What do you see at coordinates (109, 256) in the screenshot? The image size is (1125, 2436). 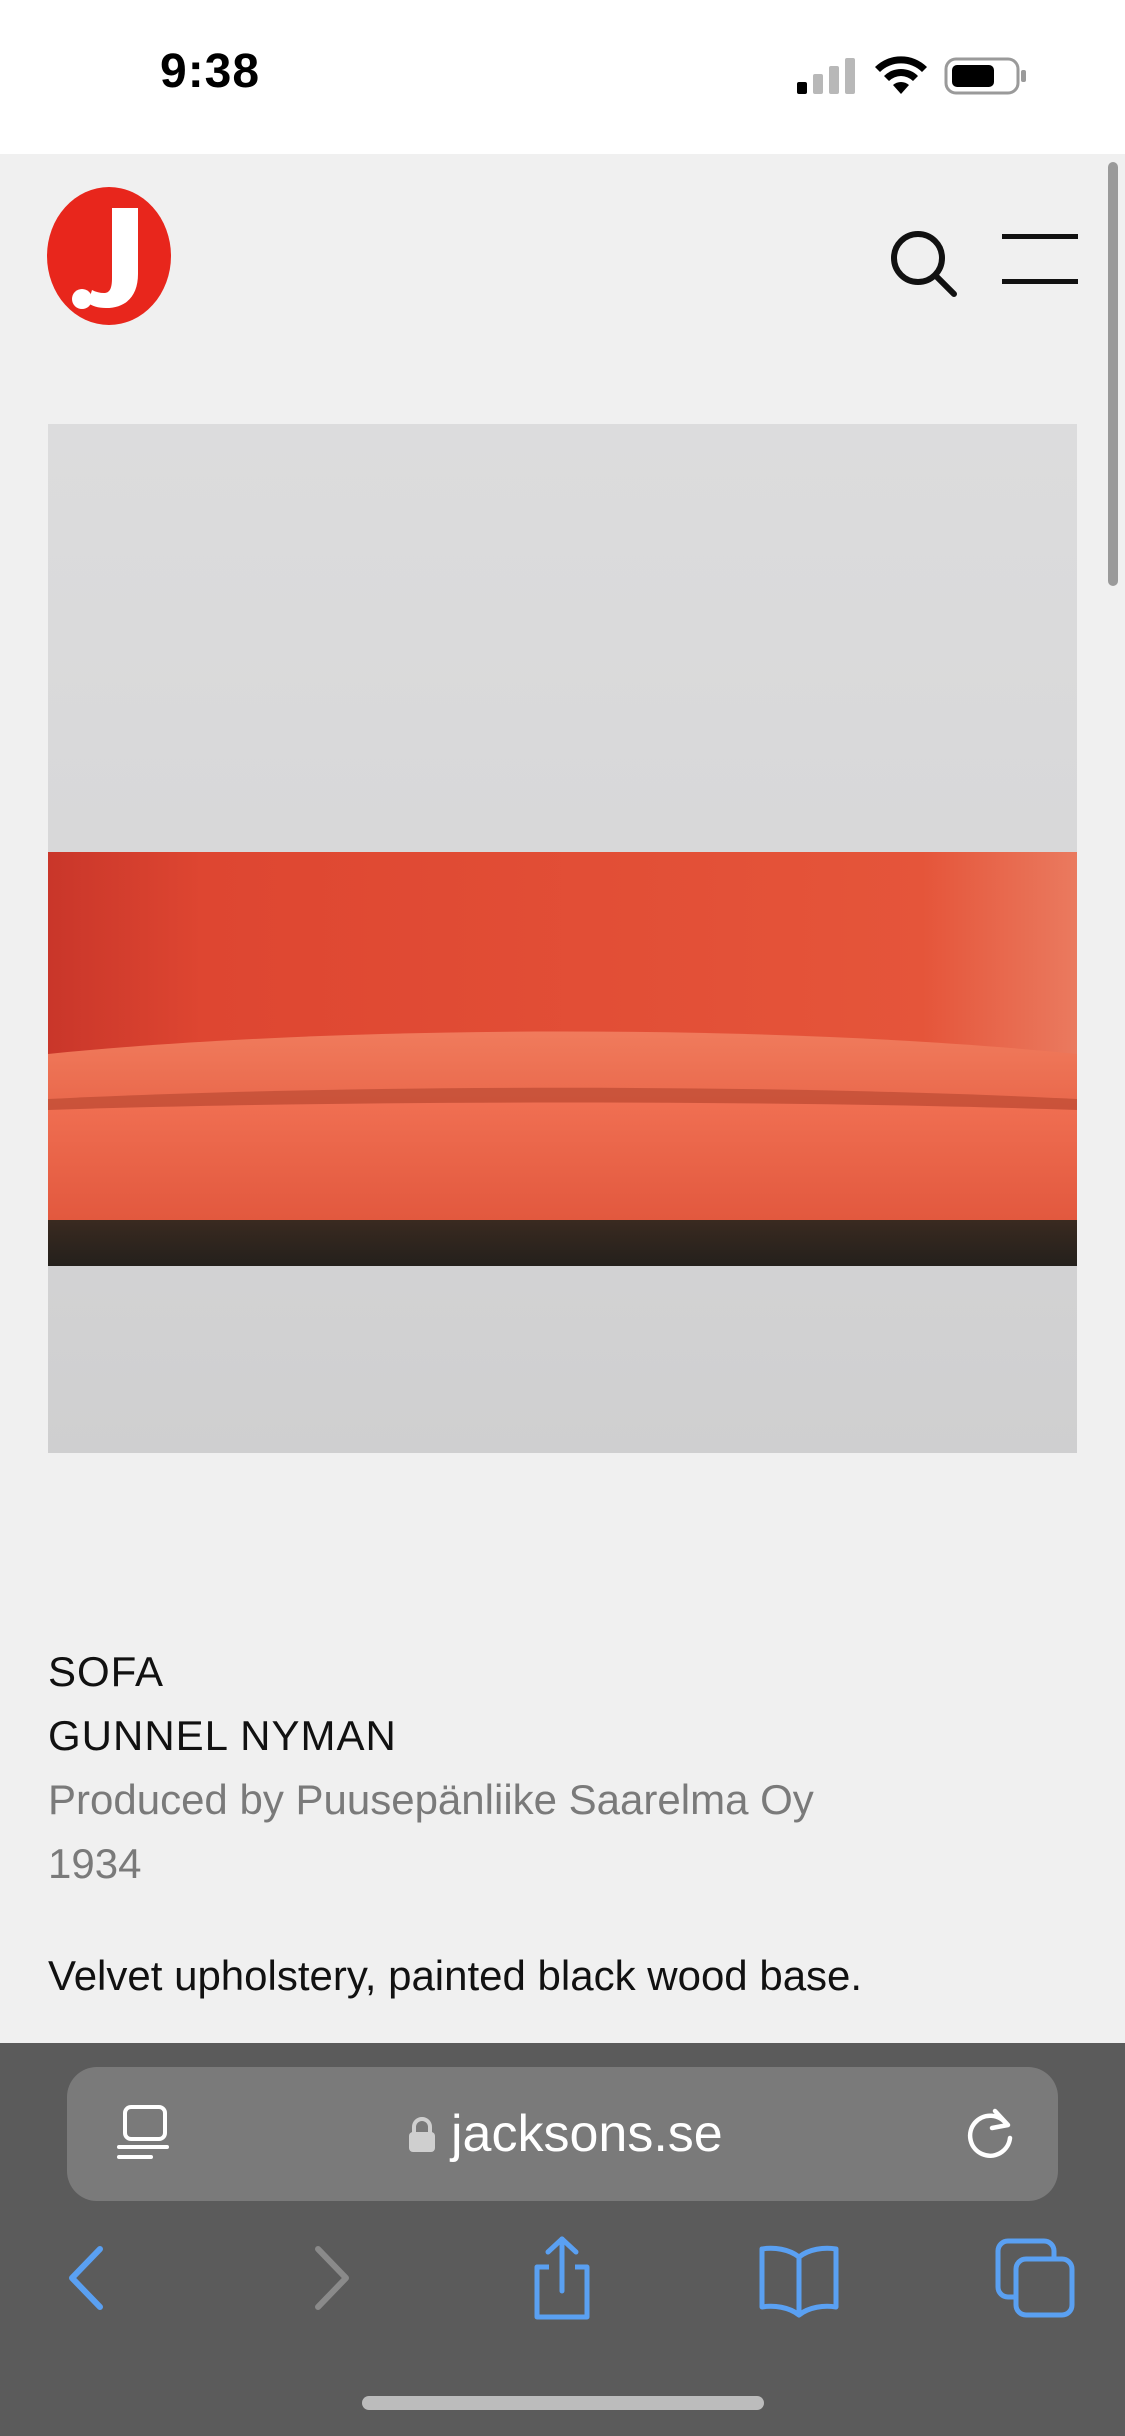 I see `jacksons-logo` at bounding box center [109, 256].